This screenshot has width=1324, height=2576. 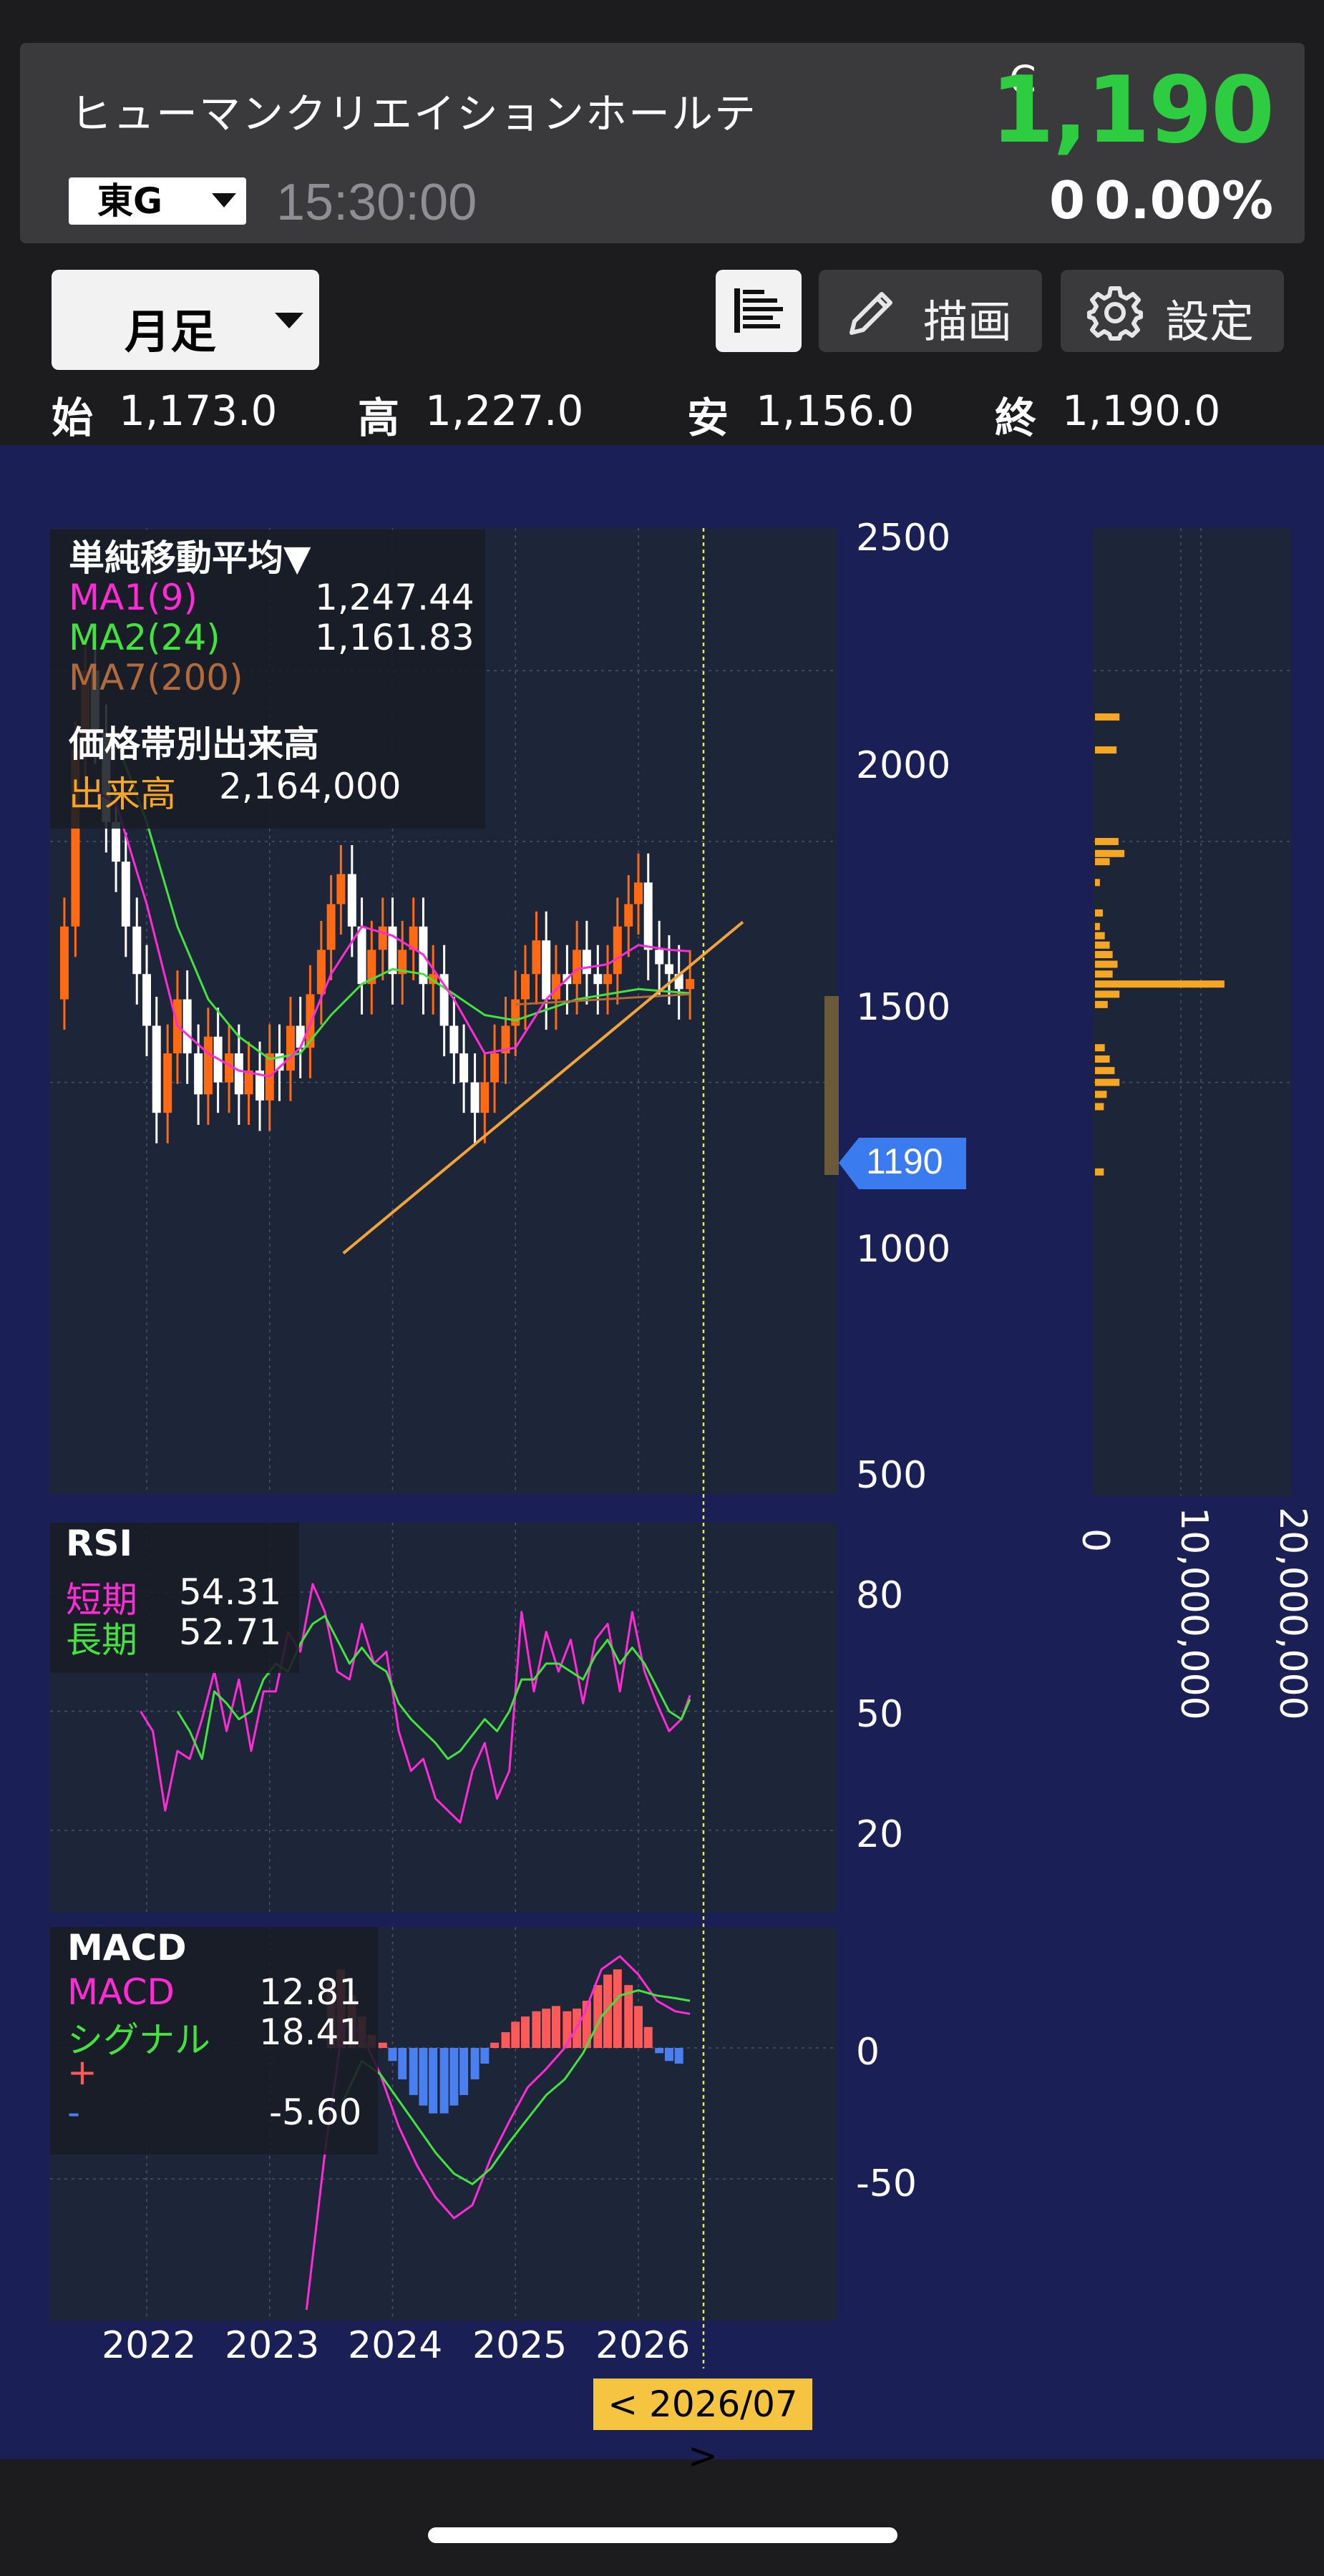 I want to click on ma1-value: 1,247.44, so click(x=394, y=597).